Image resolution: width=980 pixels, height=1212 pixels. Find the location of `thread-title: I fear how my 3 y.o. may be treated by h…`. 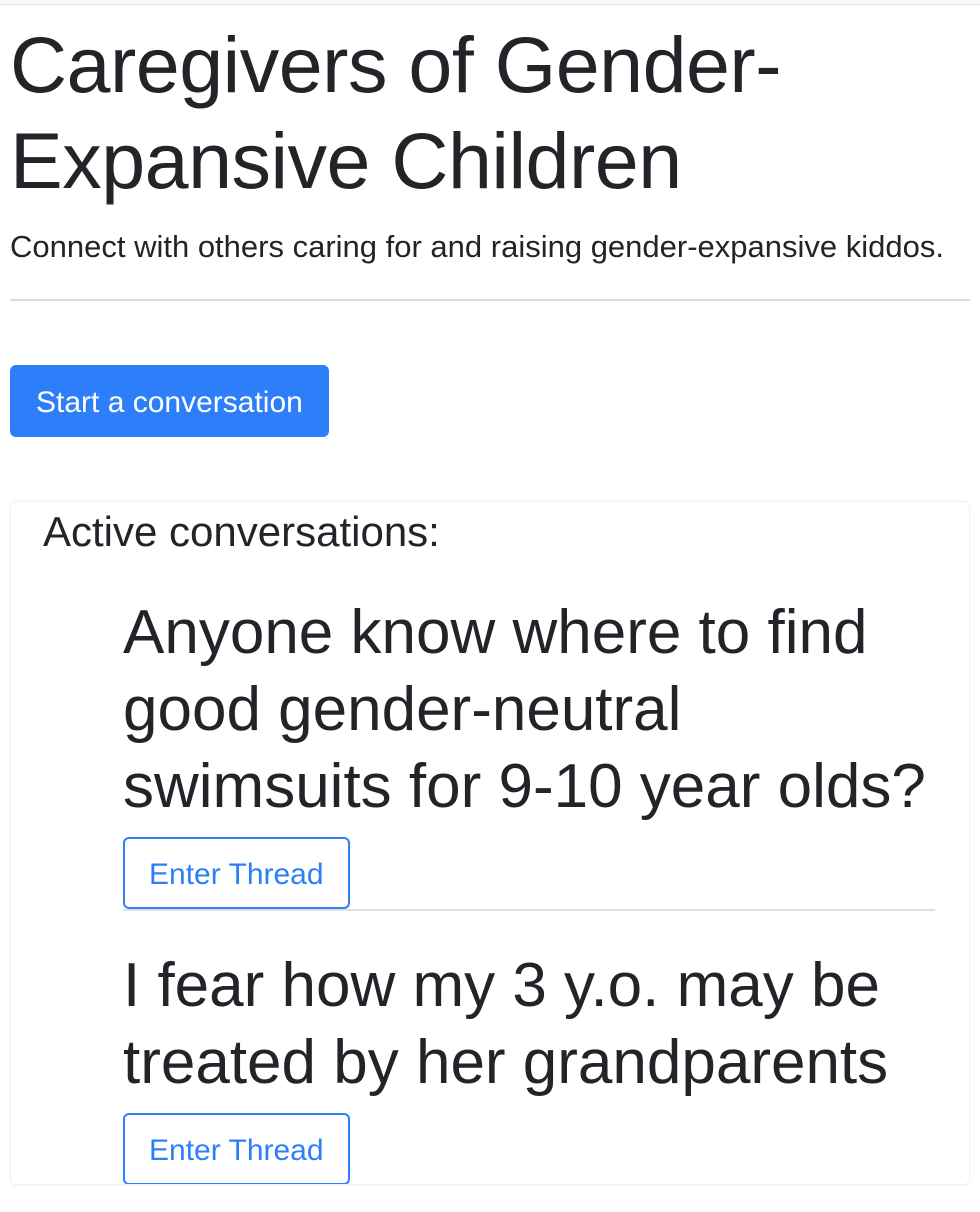

thread-title: I fear how my 3 y.o. may be treated by h… is located at coordinates (529, 1024).